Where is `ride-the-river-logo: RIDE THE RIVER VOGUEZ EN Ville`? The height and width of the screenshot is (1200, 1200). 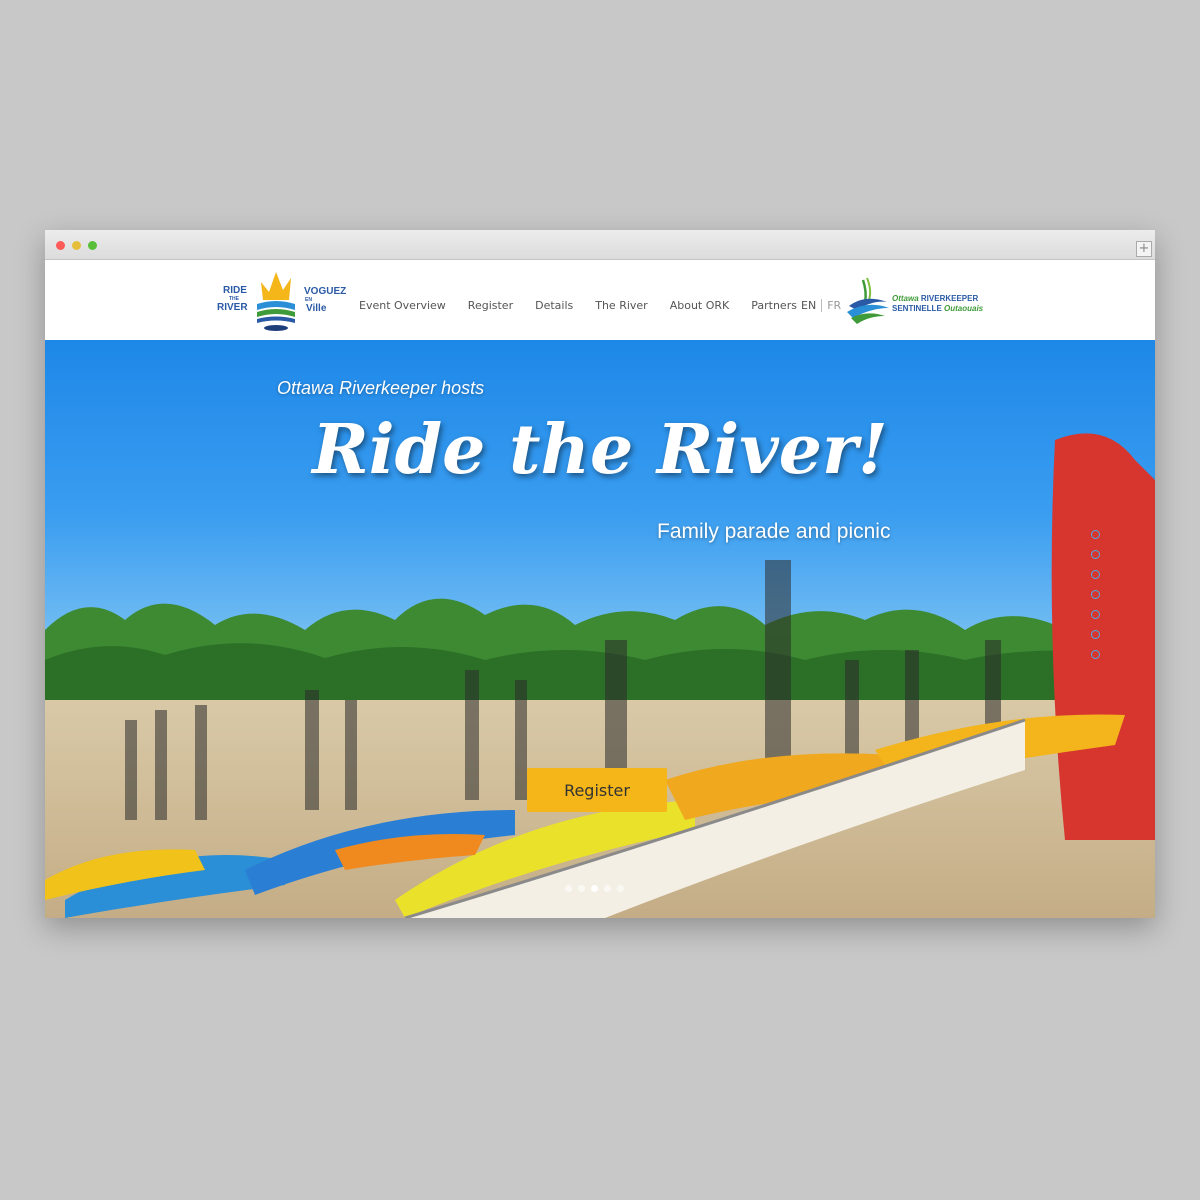
ride-the-river-logo: RIDE THE RIVER VOGUEZ EN Ville is located at coordinates (282, 302).